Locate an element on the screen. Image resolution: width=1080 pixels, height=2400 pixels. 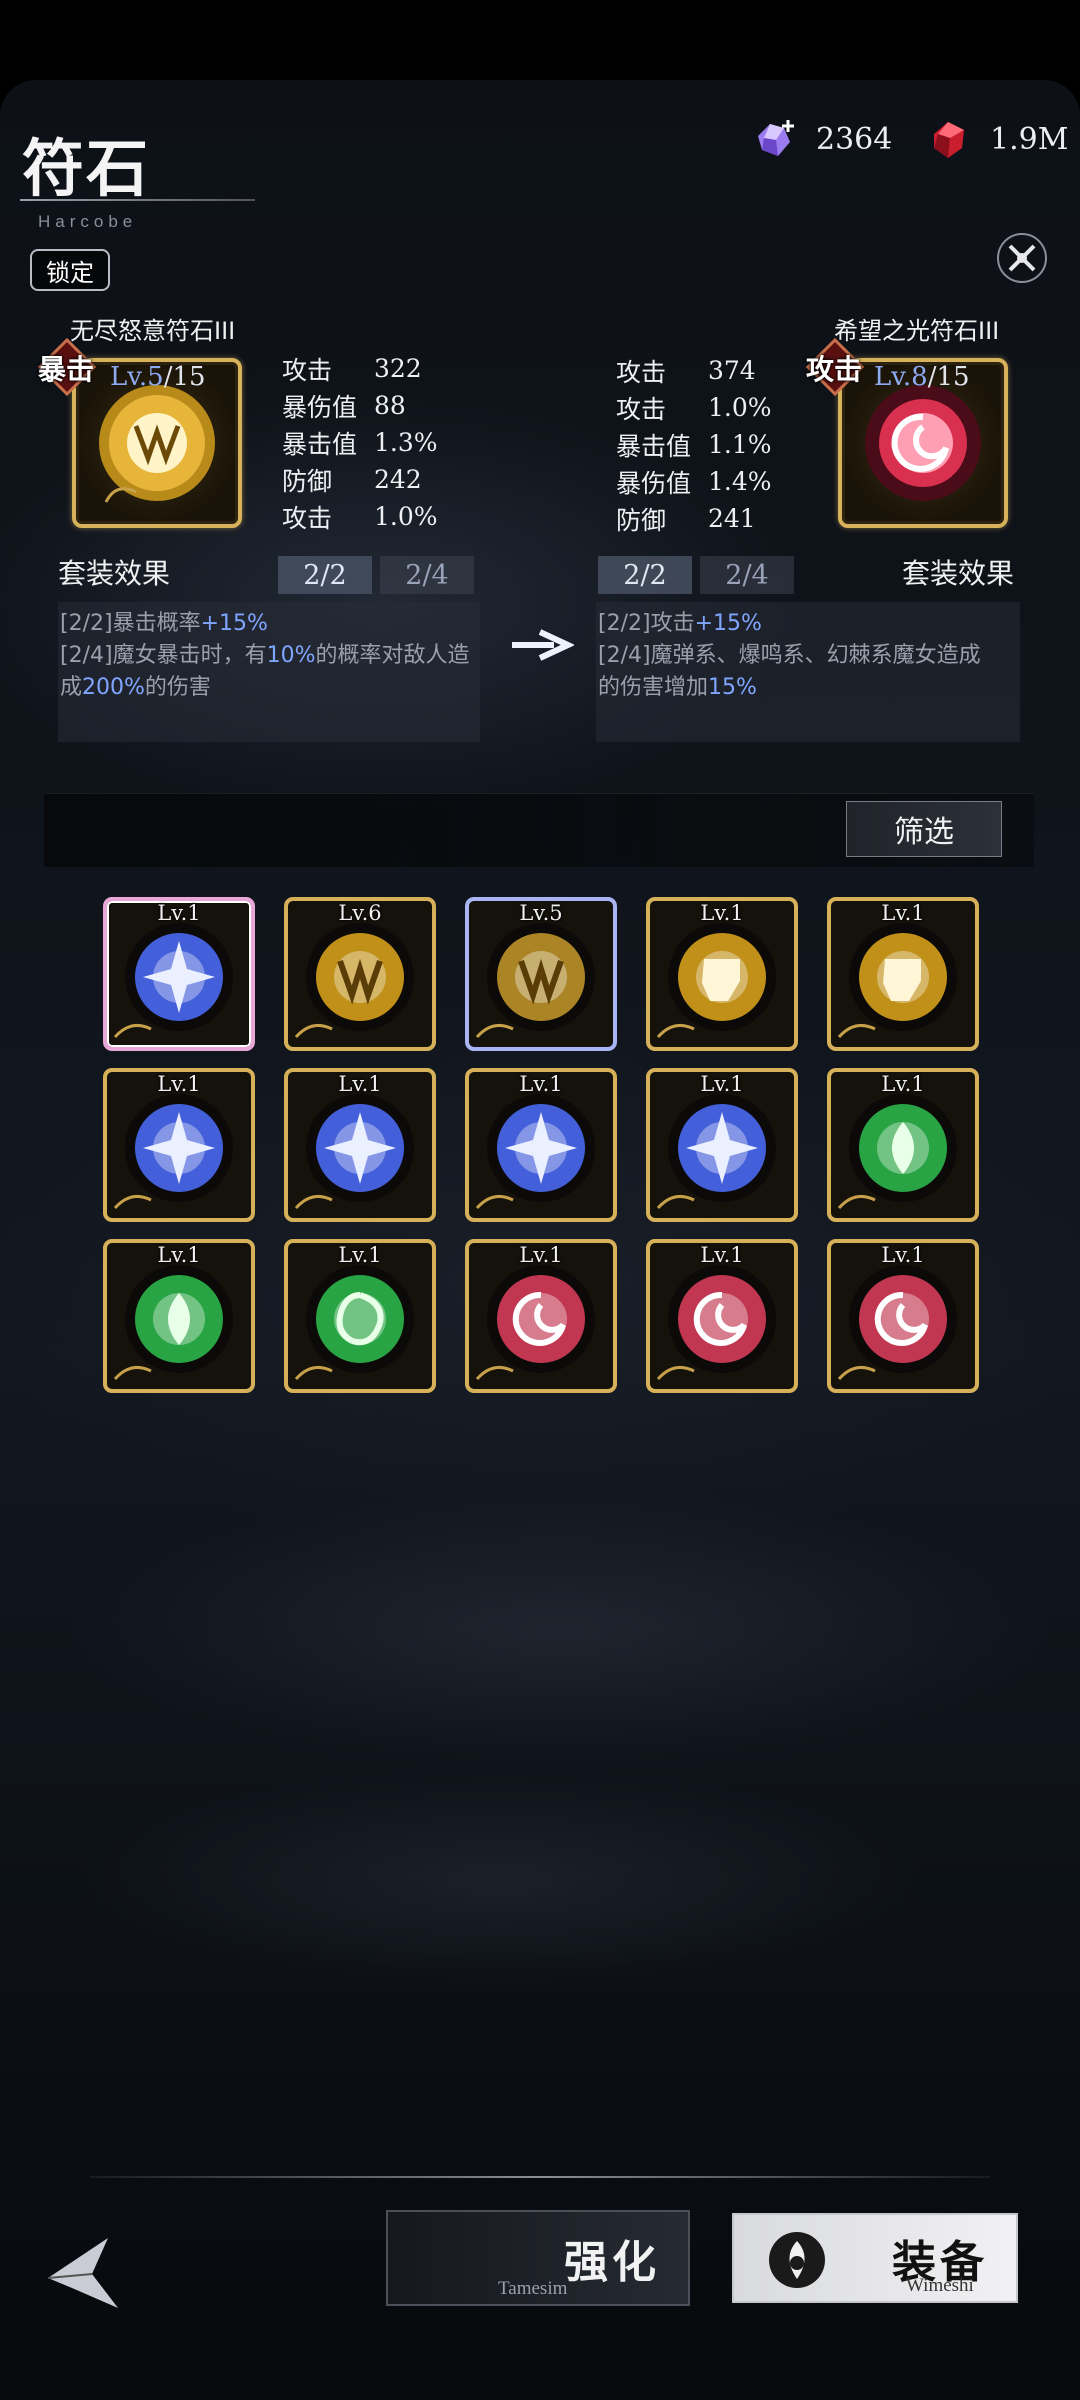
equip-button: 装备 Wimeshi is located at coordinates (875, 2258).